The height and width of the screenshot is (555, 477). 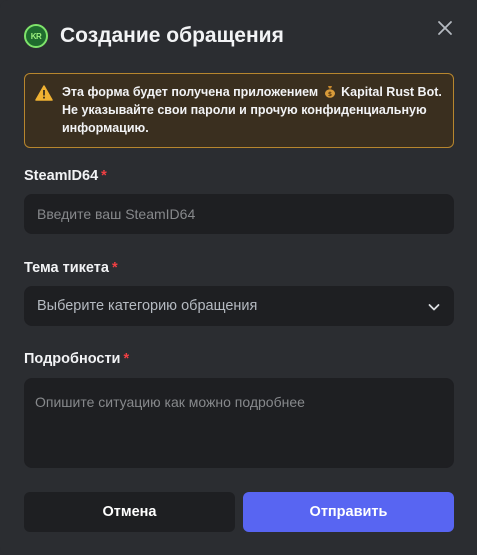 I want to click on details-label: Подробности *, so click(x=76, y=359).